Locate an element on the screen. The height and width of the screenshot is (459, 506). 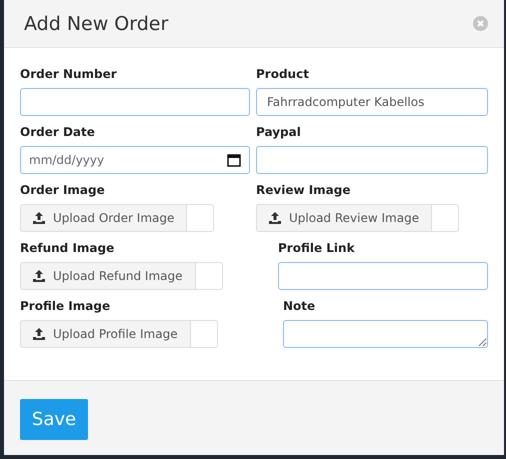
field-label: Note is located at coordinates (299, 306).